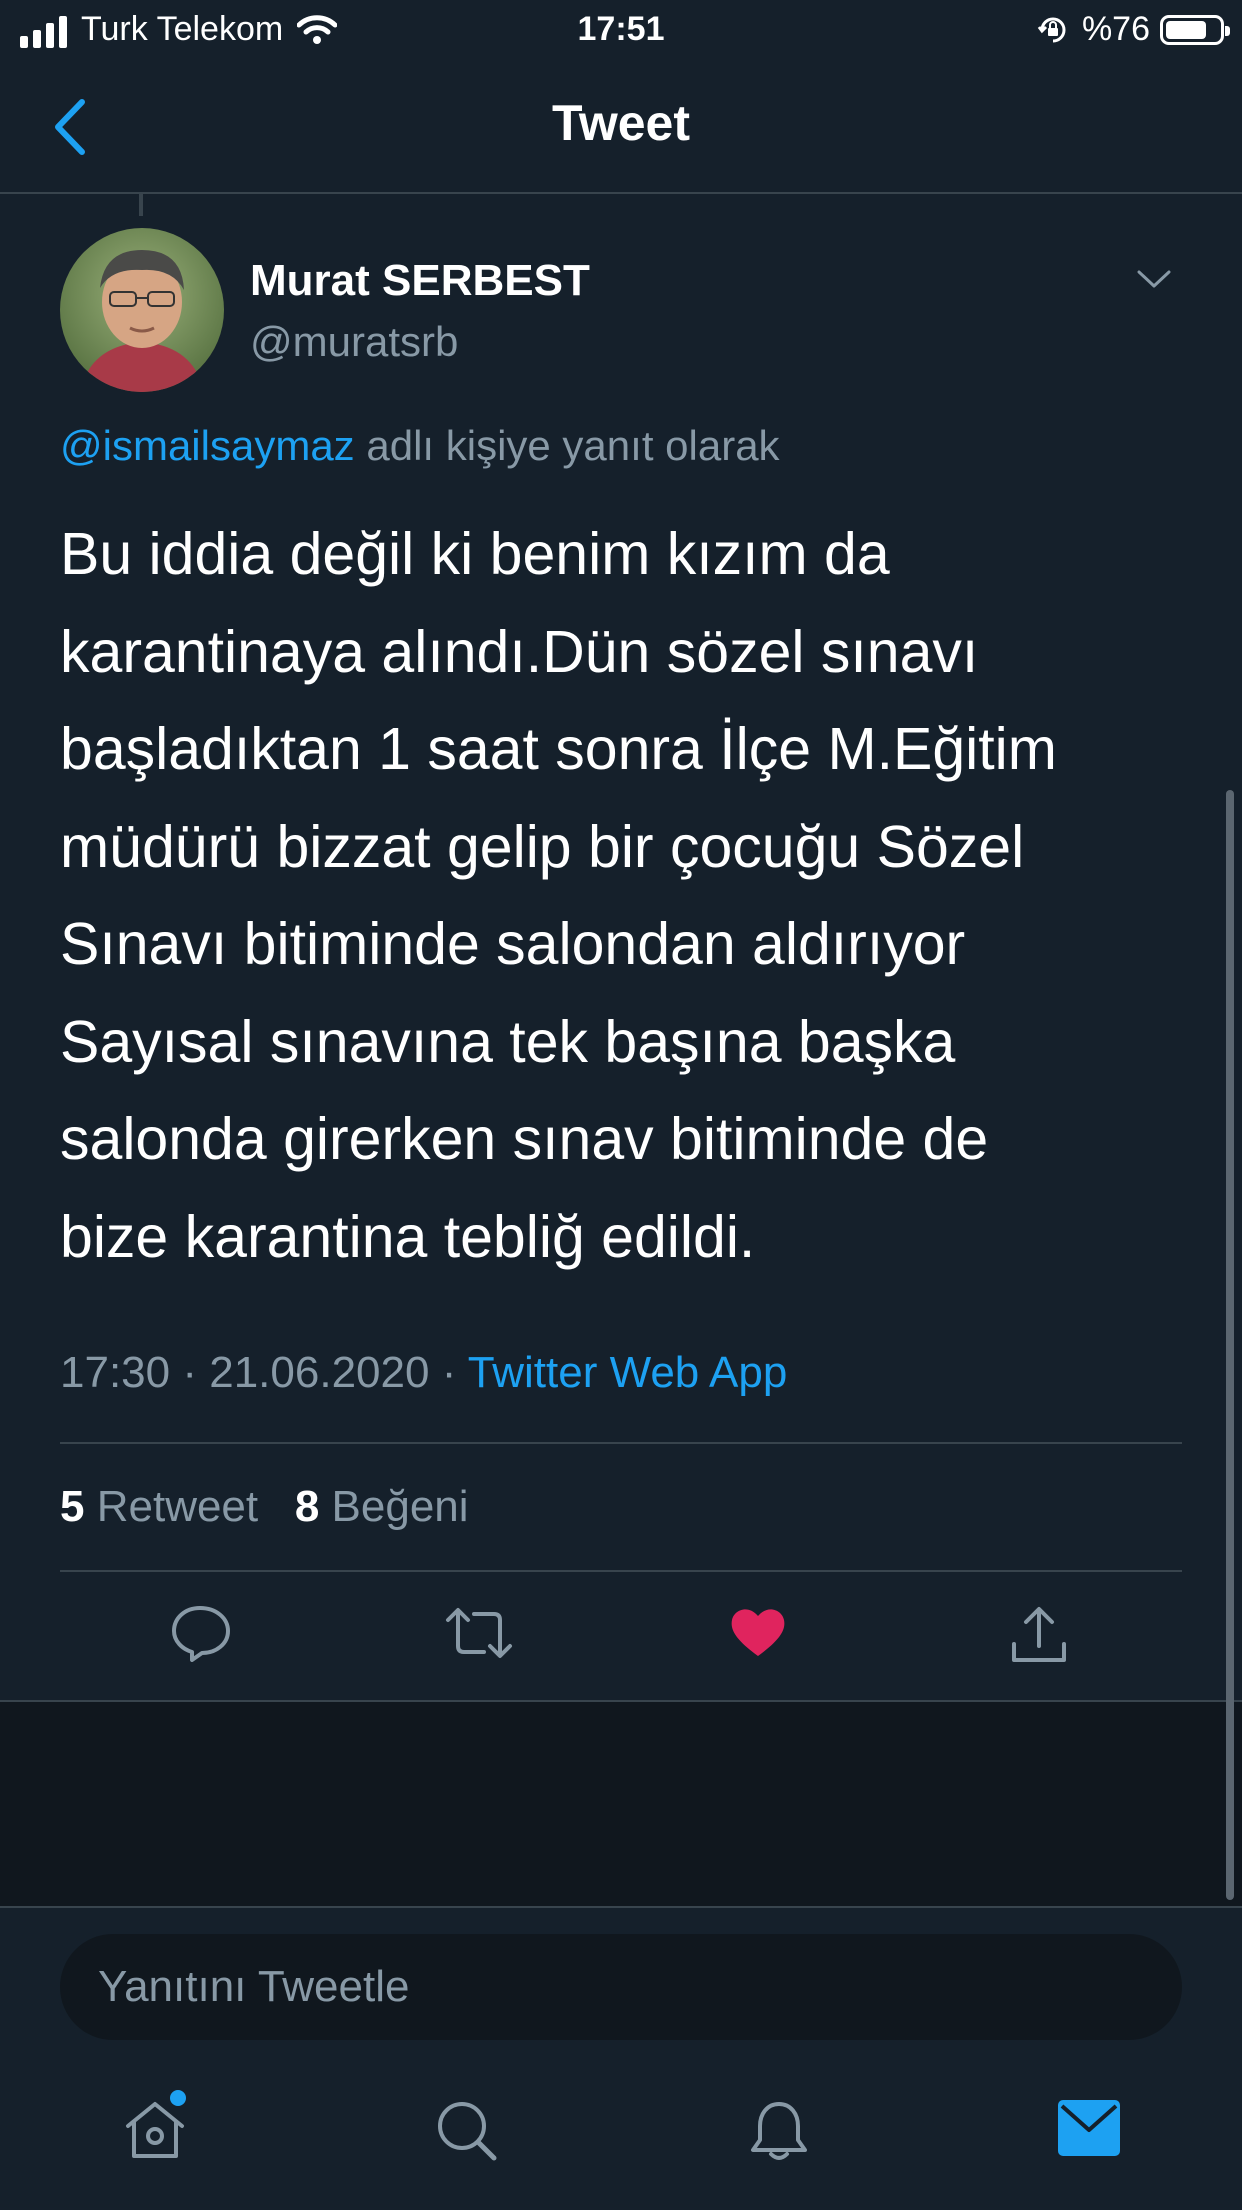  Describe the element at coordinates (621, 1987) in the screenshot. I see `reply-input: Yanıtını Tweetle` at that location.